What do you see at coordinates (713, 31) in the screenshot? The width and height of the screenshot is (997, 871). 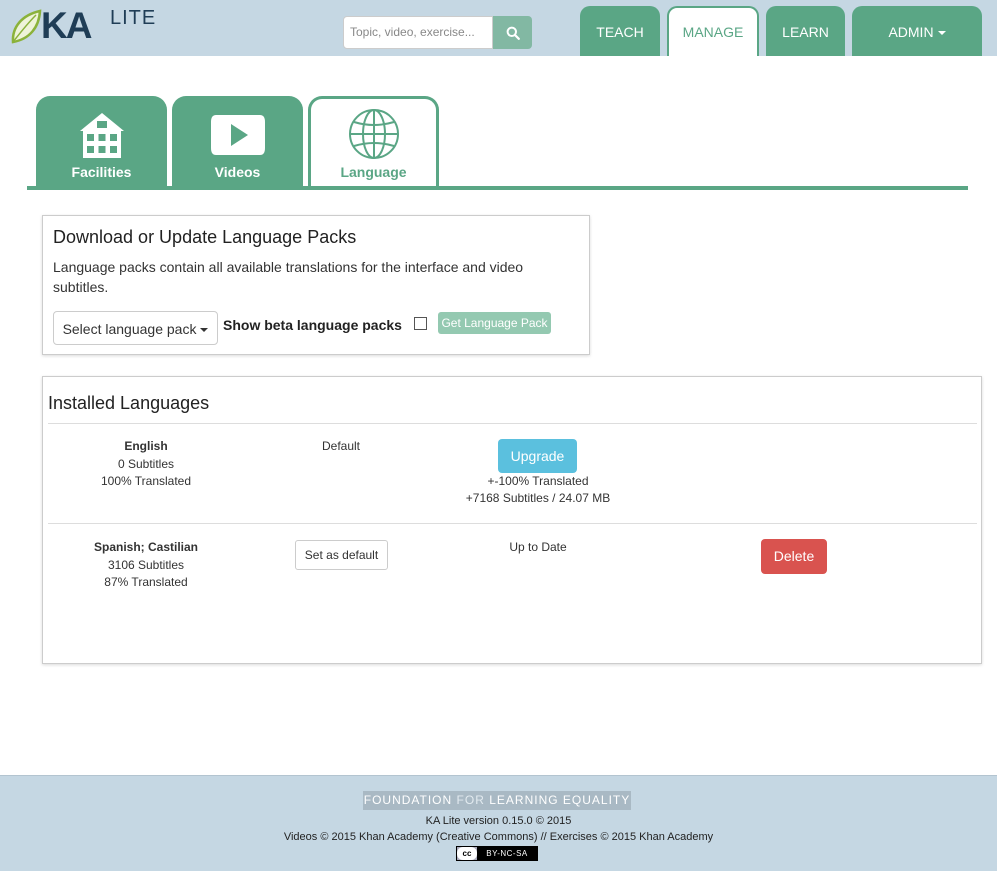 I see `nav-manage: MANAGE` at bounding box center [713, 31].